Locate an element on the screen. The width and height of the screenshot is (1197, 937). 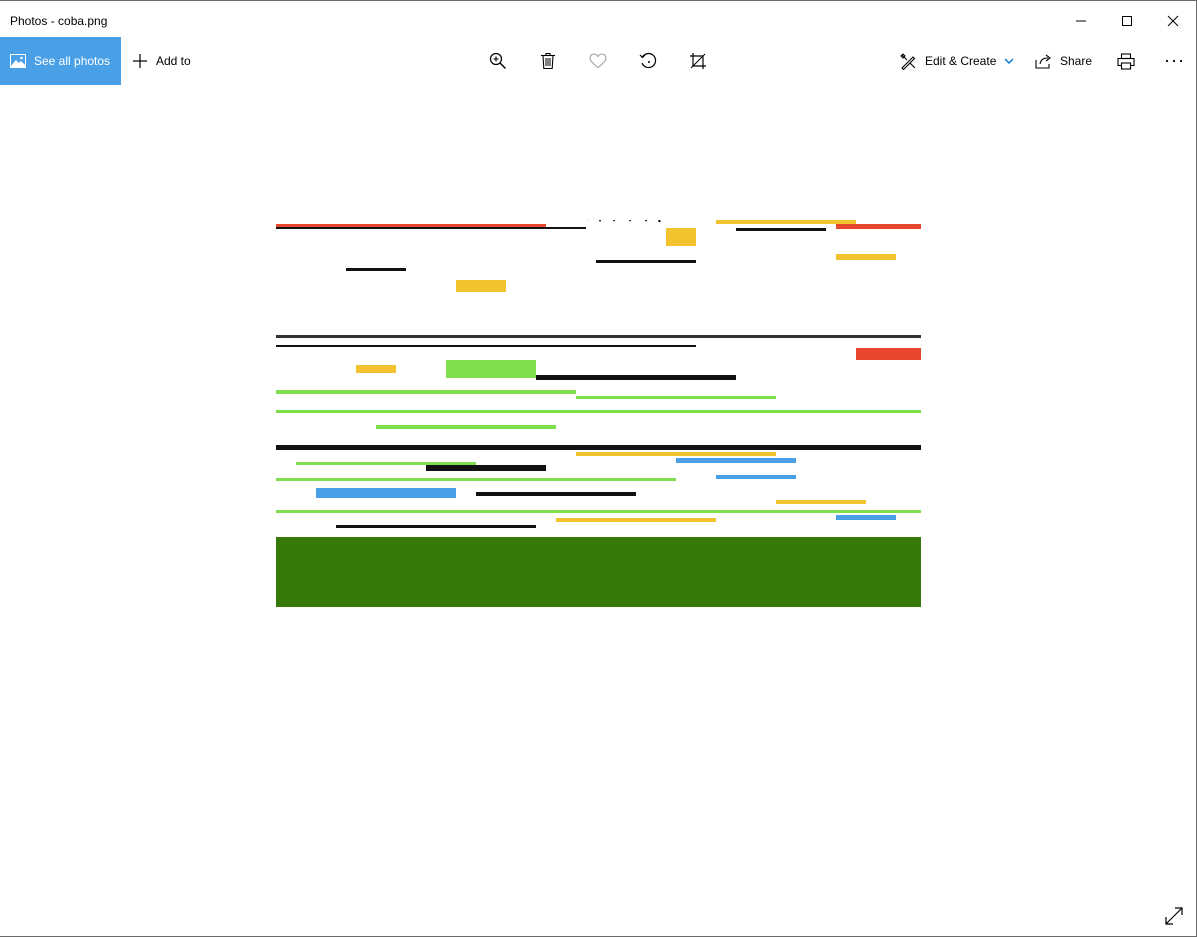
heart-icon is located at coordinates (598, 61).